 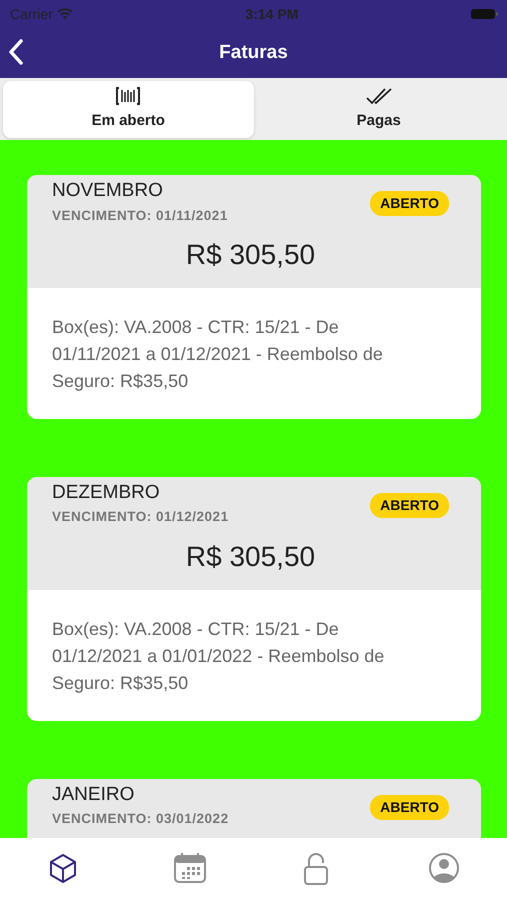 I want to click on due-date: VENCIMENTO: 03/01/2022, so click(x=140, y=819).